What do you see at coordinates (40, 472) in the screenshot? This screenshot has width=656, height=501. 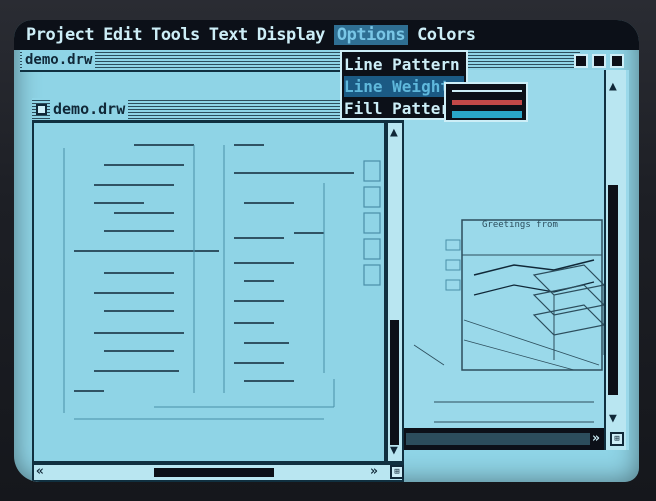 I see `front-scroll-left-icon: «` at bounding box center [40, 472].